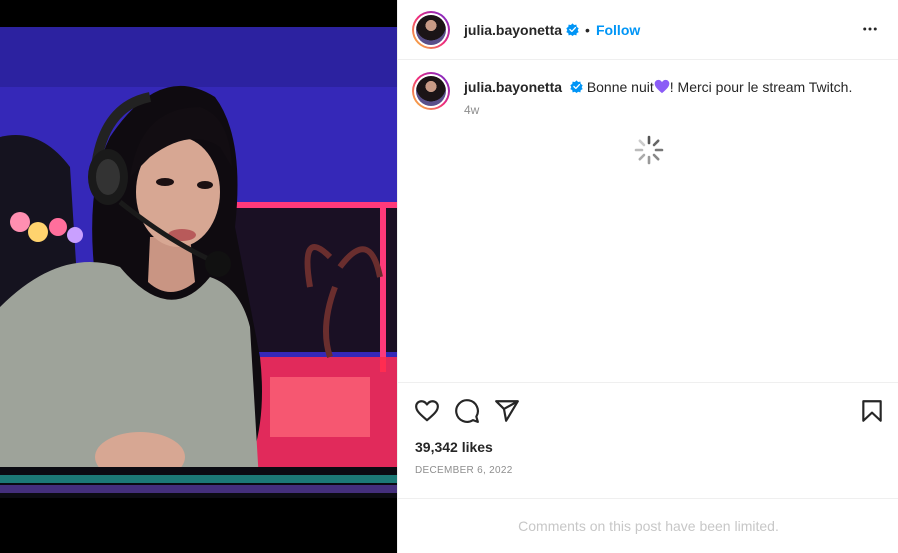 This screenshot has width=898, height=553. Describe the element at coordinates (454, 447) in the screenshot. I see `like-count: 39,342 likes` at that location.